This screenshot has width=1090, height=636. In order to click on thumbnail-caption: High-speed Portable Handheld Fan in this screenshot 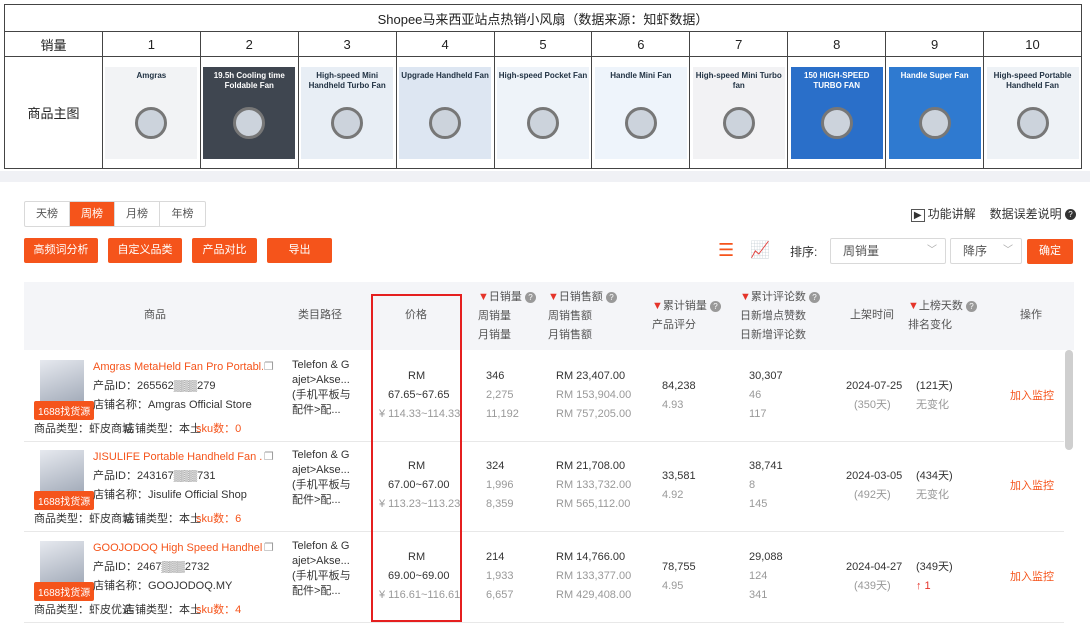, I will do `click(1032, 80)`.